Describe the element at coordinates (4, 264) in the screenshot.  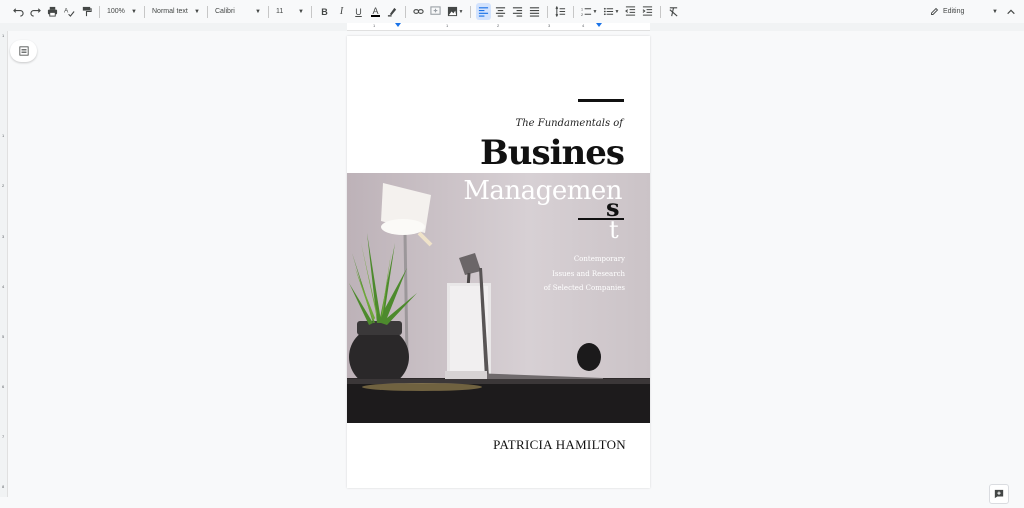
I see `vertical-ruler: 1 1 2 3 4 5 6 7 8` at that location.